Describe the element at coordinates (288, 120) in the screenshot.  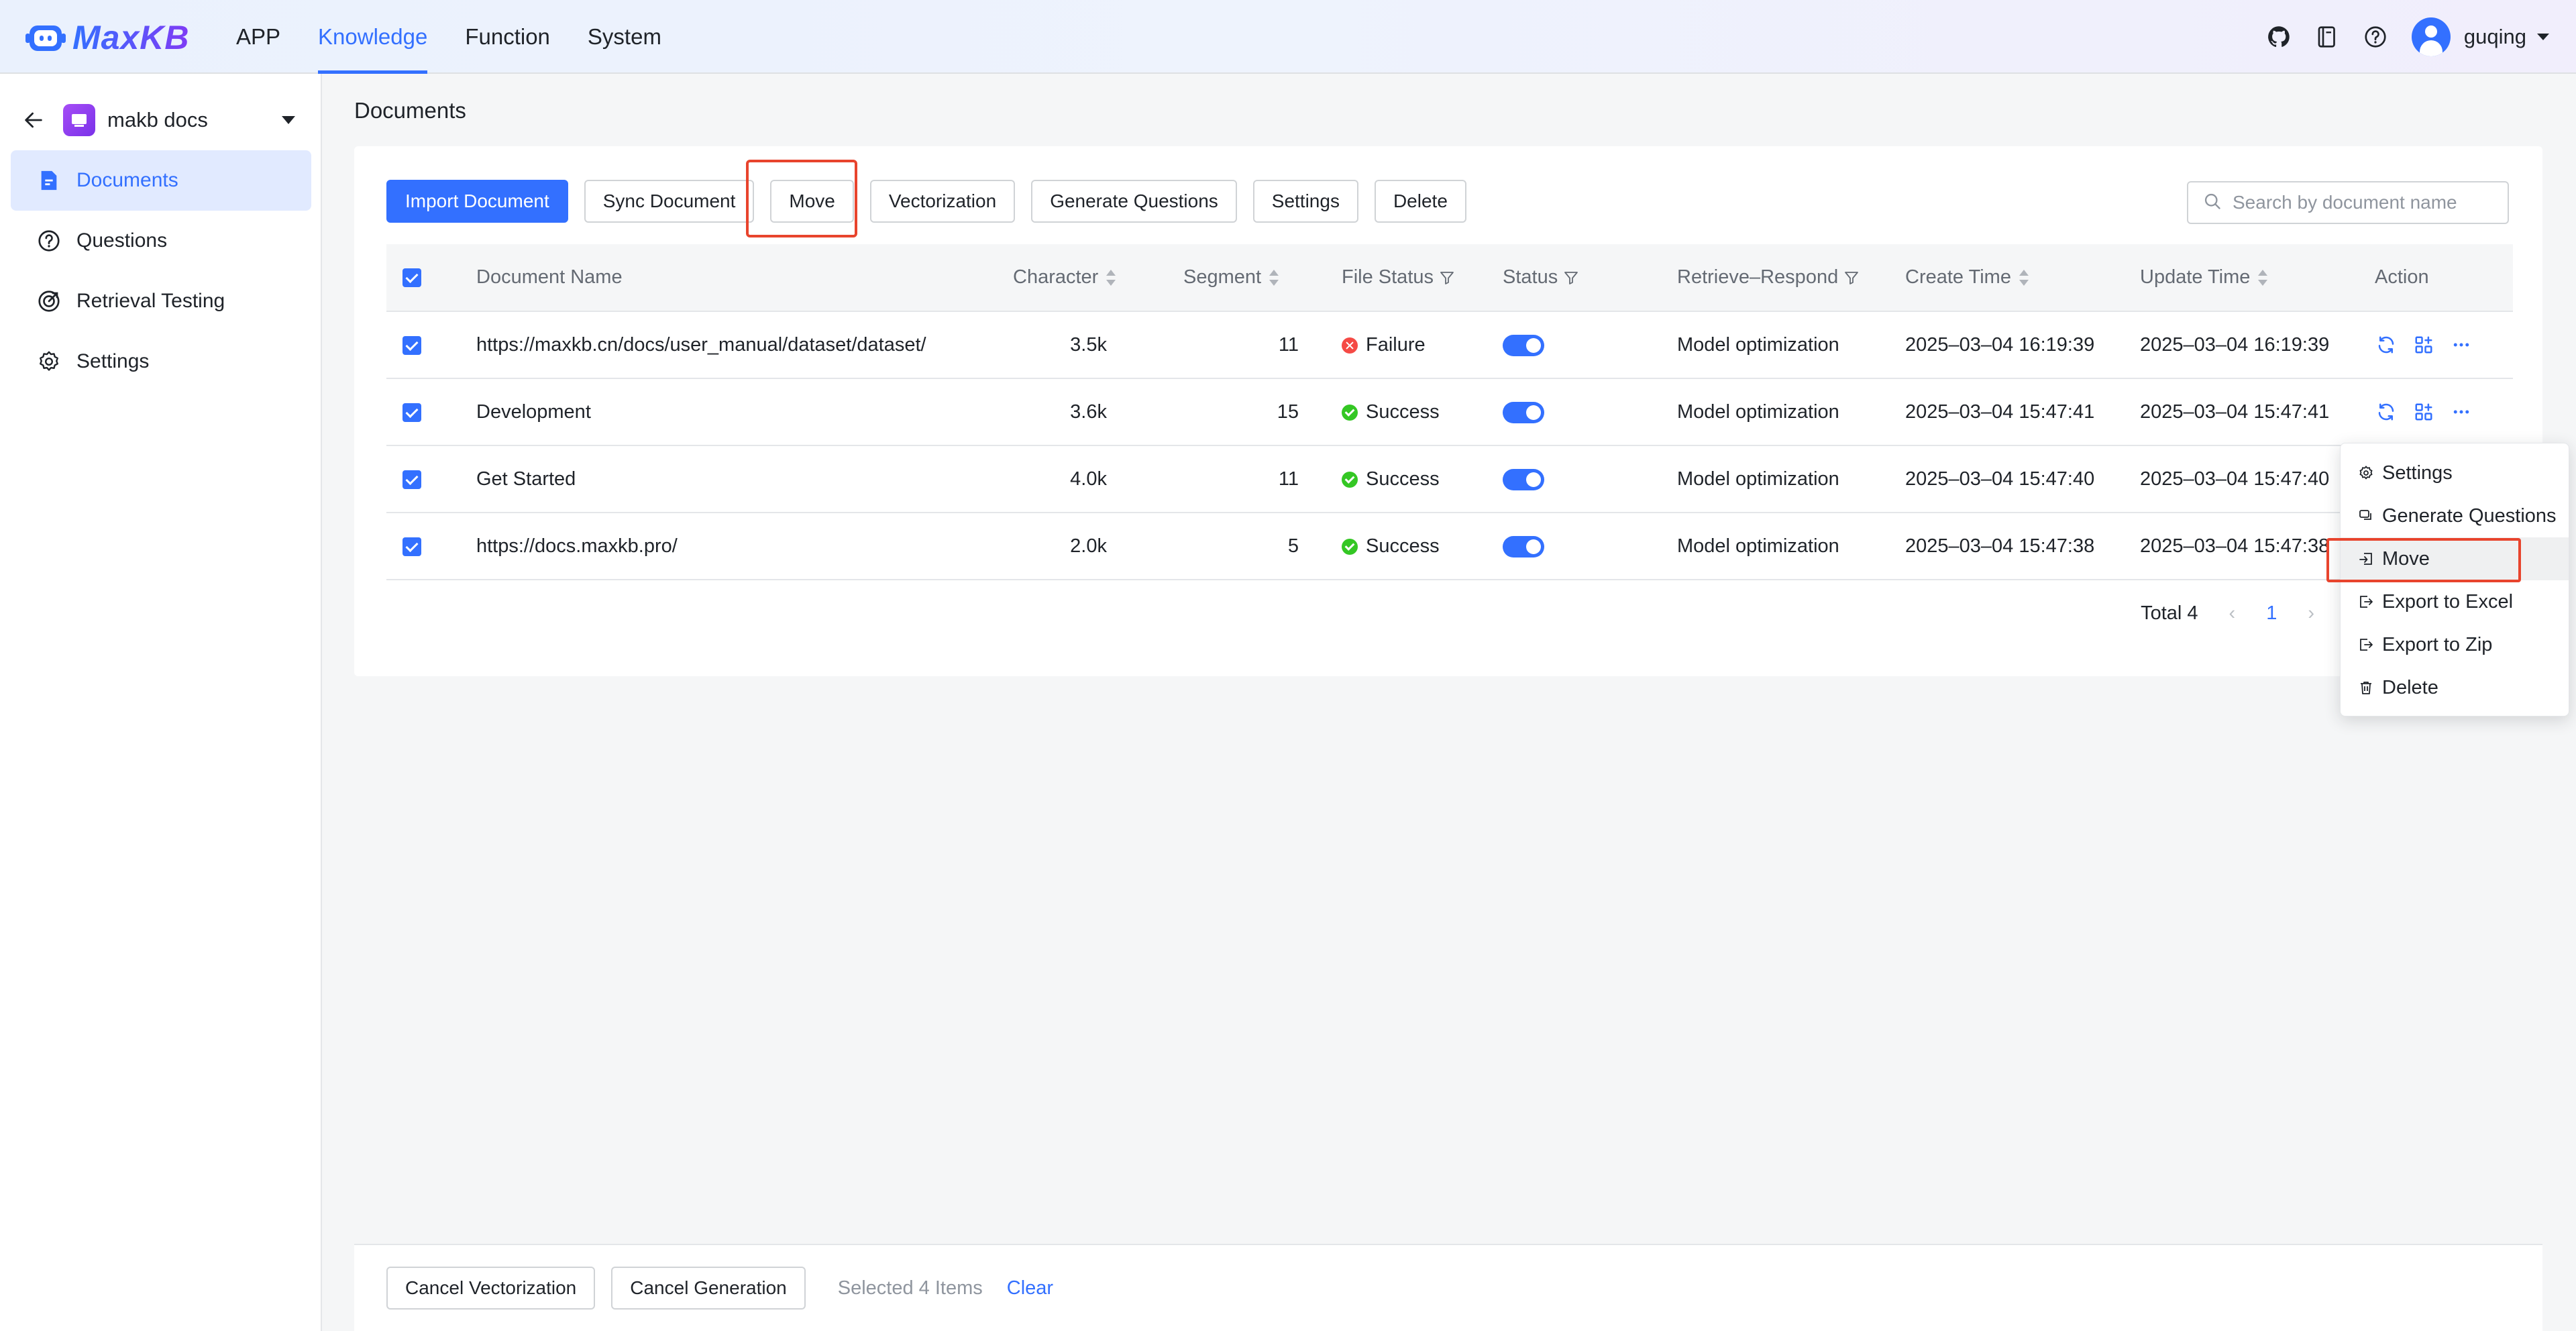
I see `caret-down-icon` at that location.